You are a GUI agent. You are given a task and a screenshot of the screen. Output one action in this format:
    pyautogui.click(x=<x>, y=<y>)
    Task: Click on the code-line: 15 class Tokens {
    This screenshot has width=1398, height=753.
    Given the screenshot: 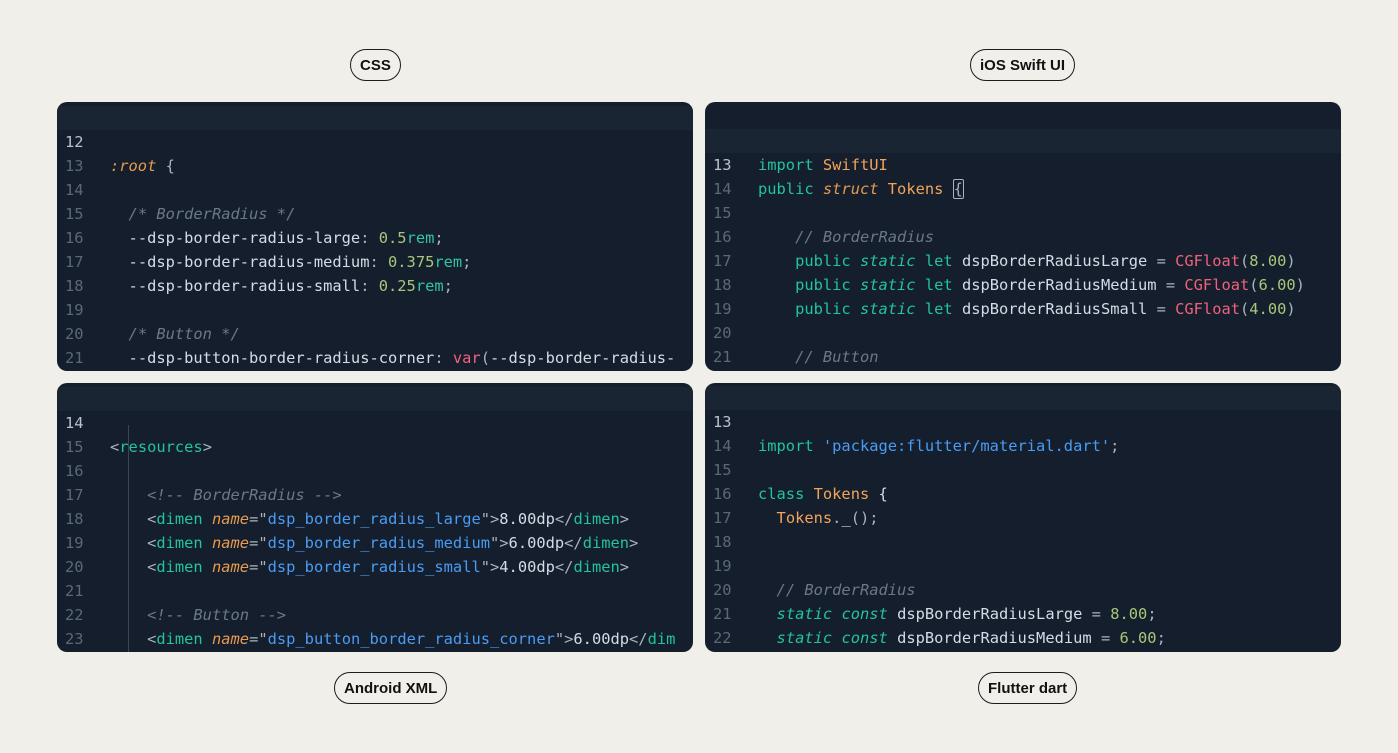 What is the action you would take?
    pyautogui.click(x=1023, y=468)
    